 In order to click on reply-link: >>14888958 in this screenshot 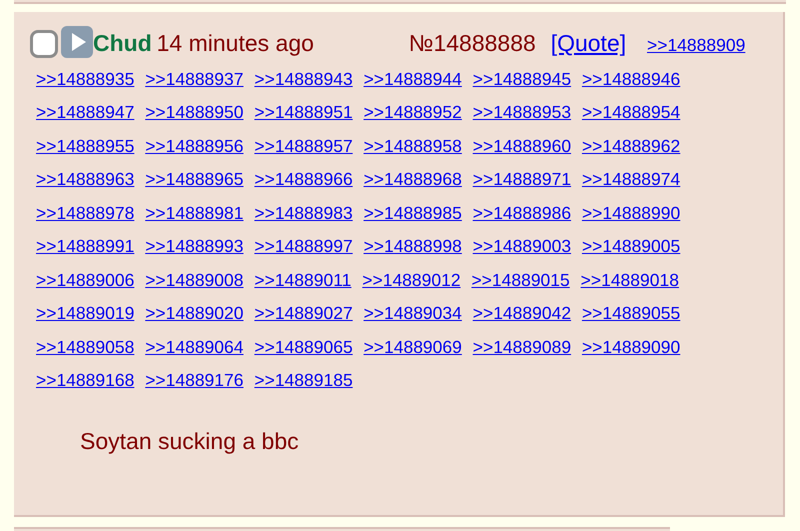, I will do `click(413, 146)`.